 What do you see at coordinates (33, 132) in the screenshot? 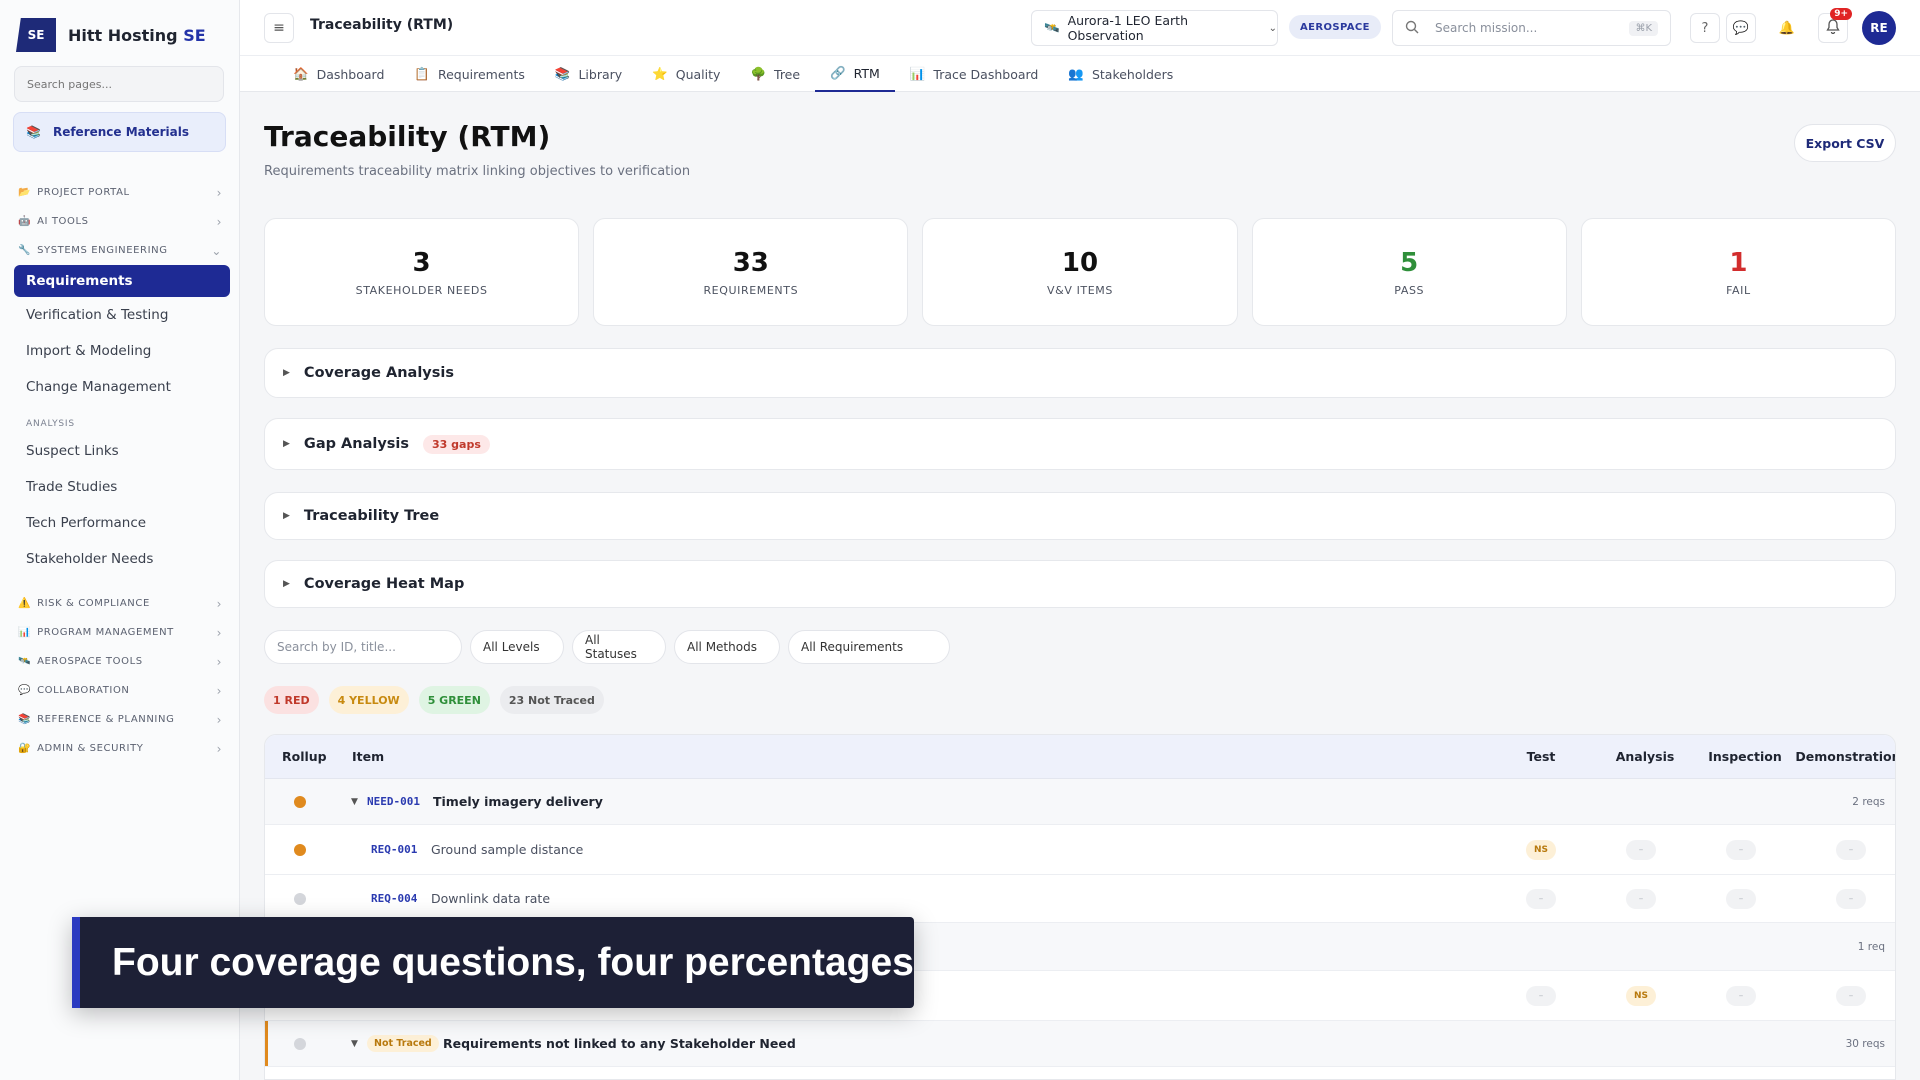
I see `books-icon: 📚` at bounding box center [33, 132].